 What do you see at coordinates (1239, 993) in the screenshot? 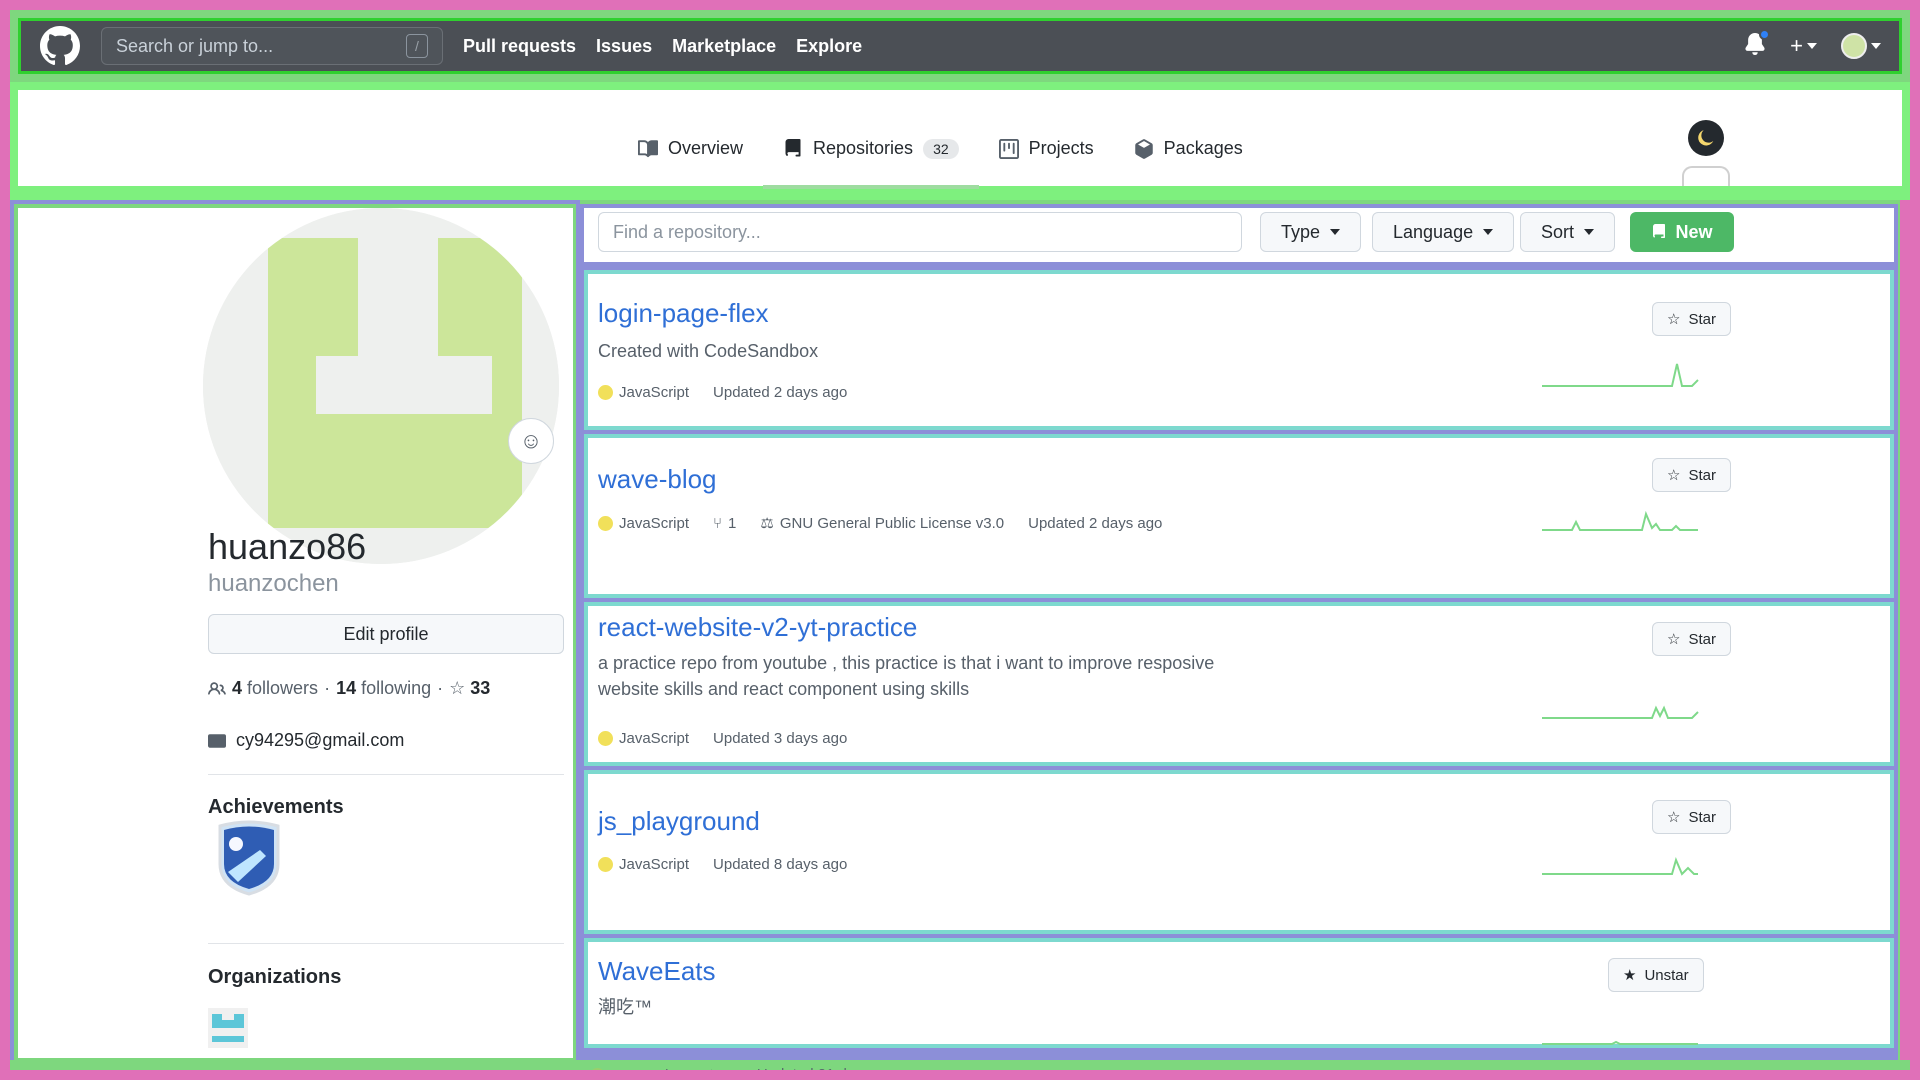
I see `repository-item: WaveEats 潮吃™ ★ Unstar` at bounding box center [1239, 993].